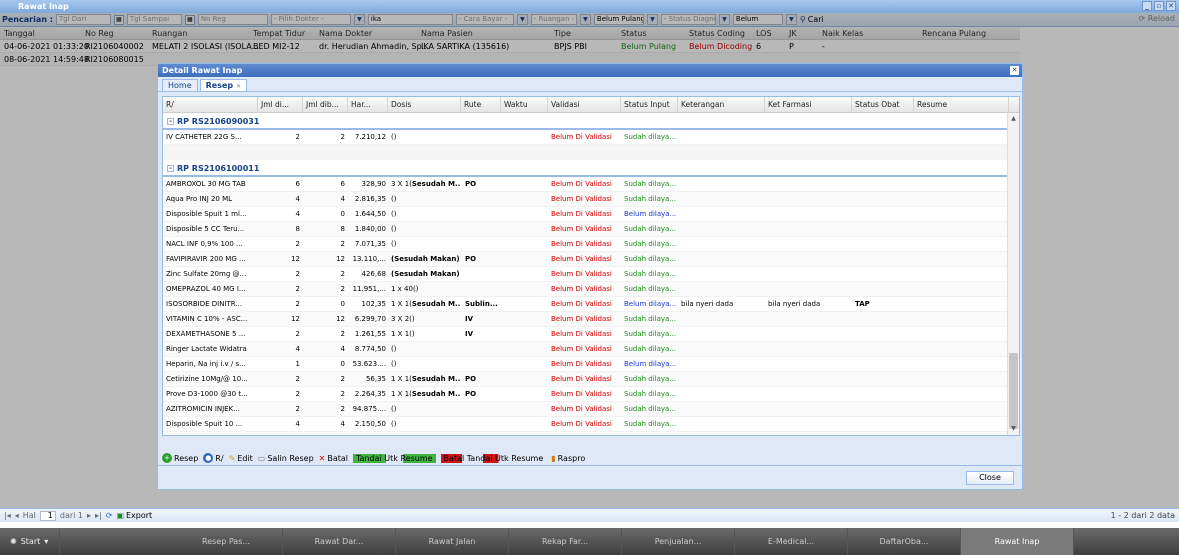 The image size is (1179, 555). I want to click on cell-harga: 56,35, so click(375, 379).